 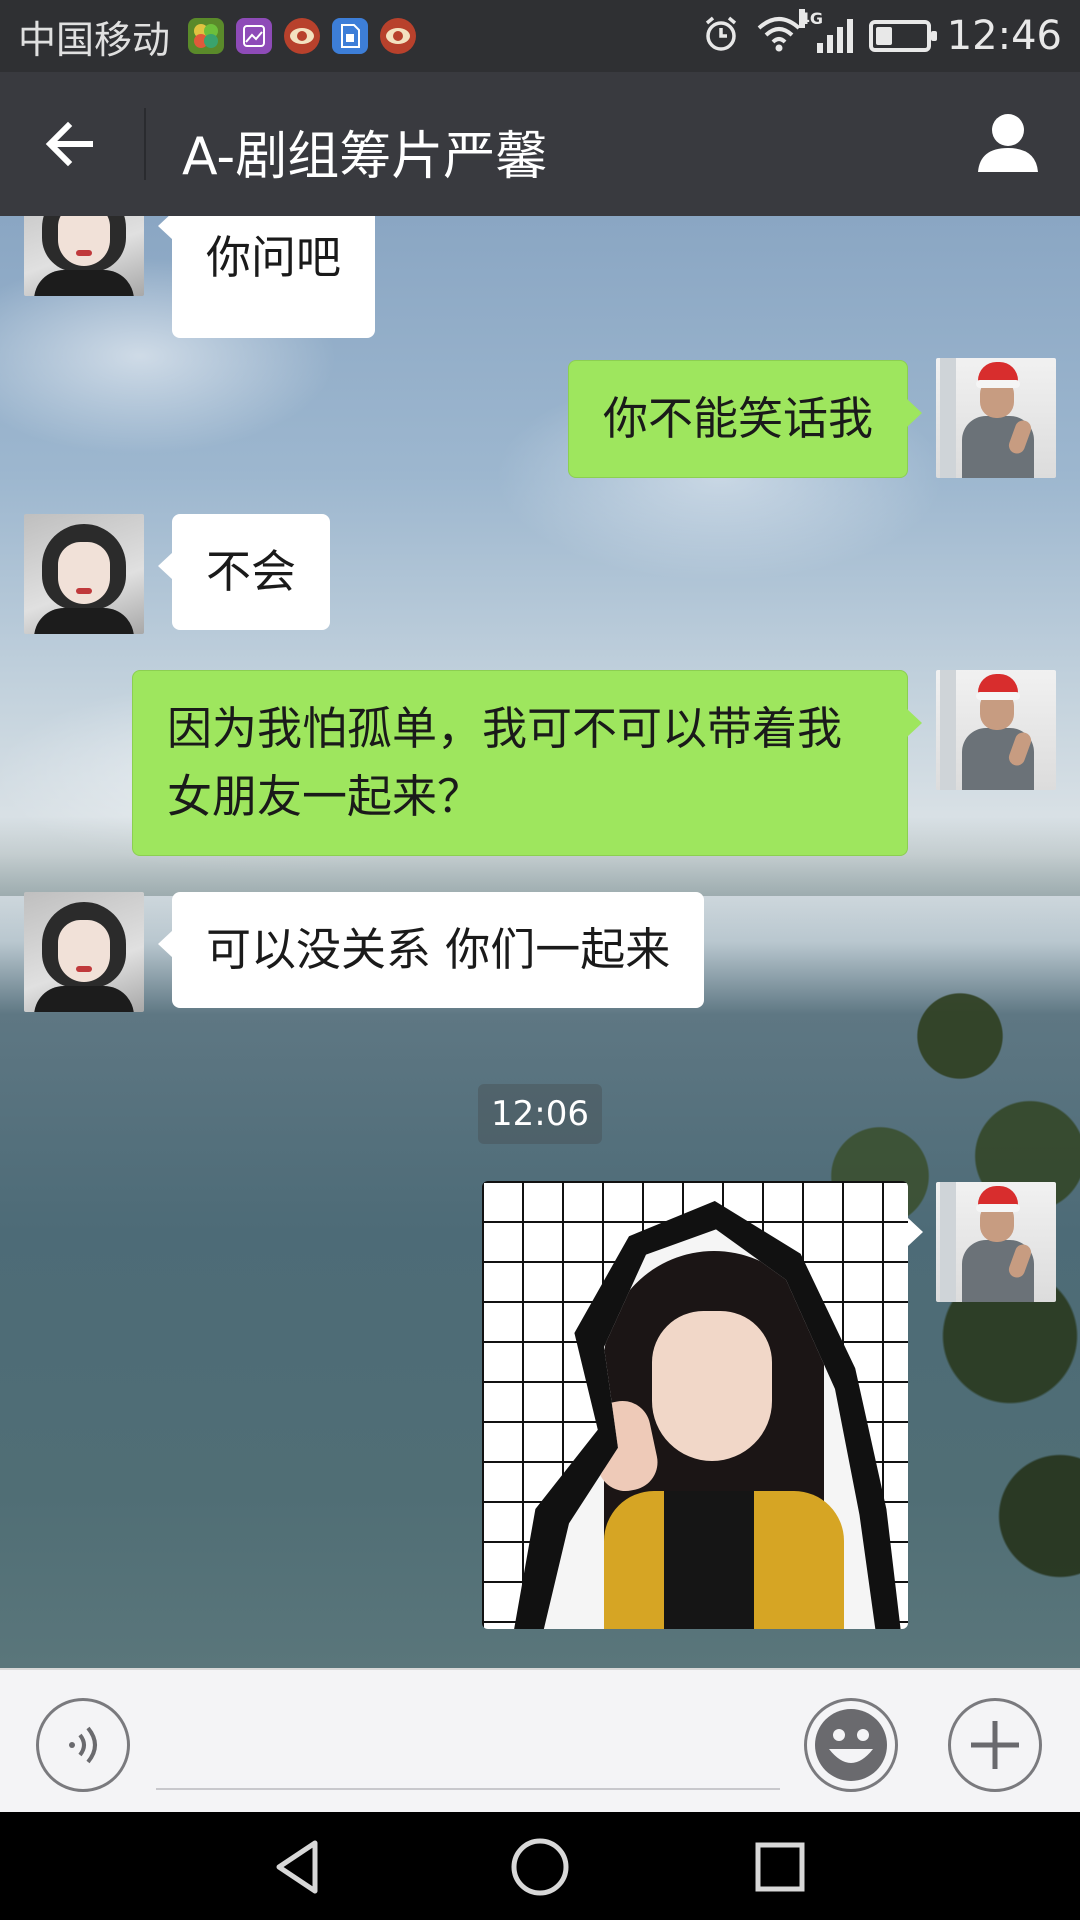 I want to click on timestamp: 12:06, so click(x=540, y=1114).